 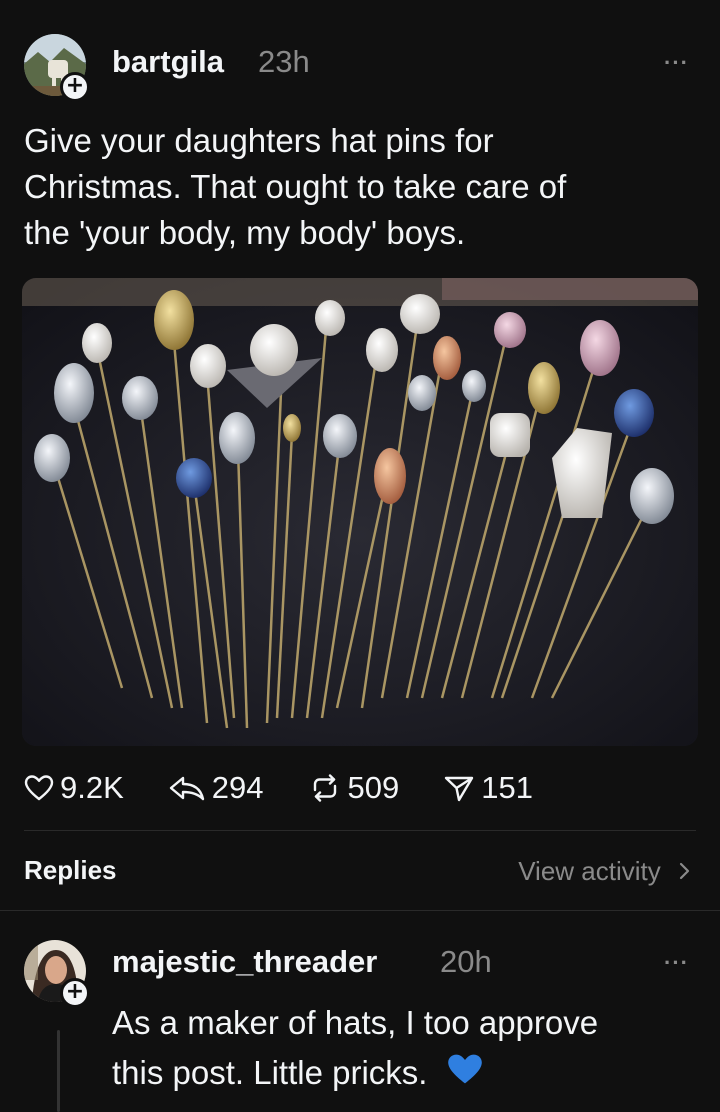 What do you see at coordinates (373, 787) in the screenshot?
I see `repost-count: 509` at bounding box center [373, 787].